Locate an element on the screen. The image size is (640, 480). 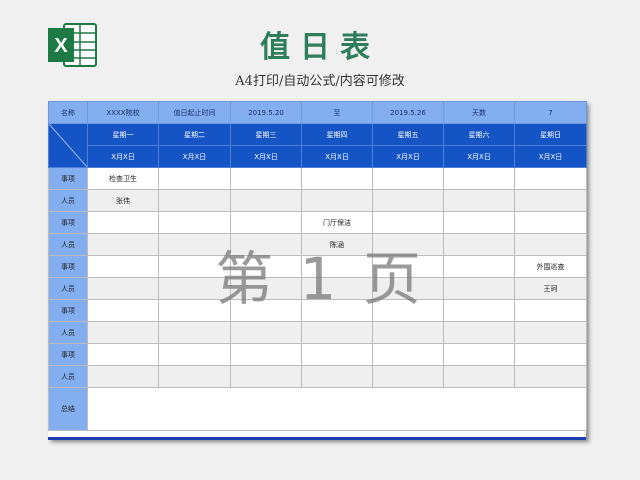
weekday-cell: 星期五 is located at coordinates (408, 134).